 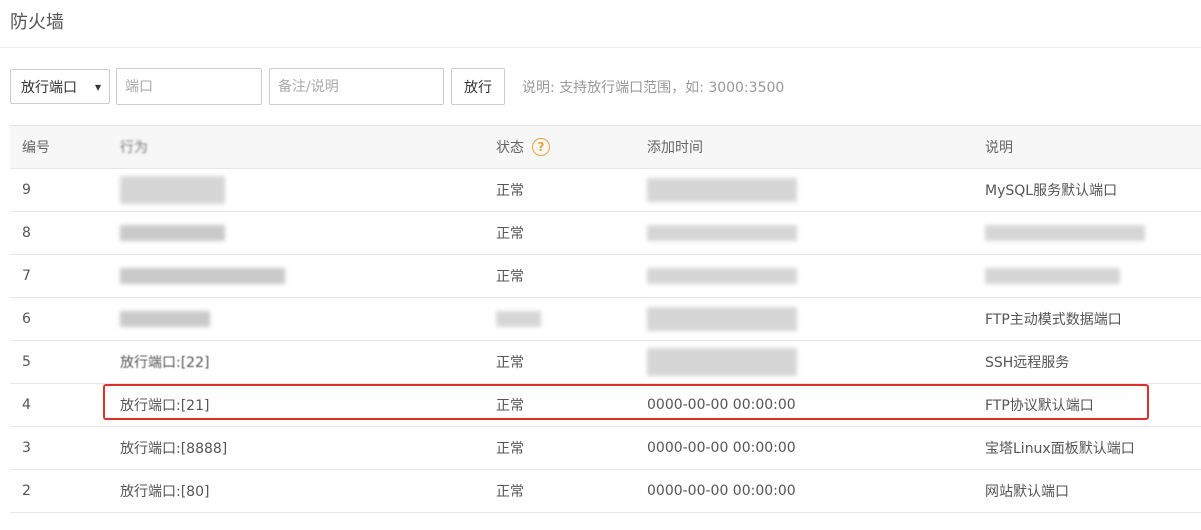 I want to click on cell-id: 9, so click(x=26, y=190).